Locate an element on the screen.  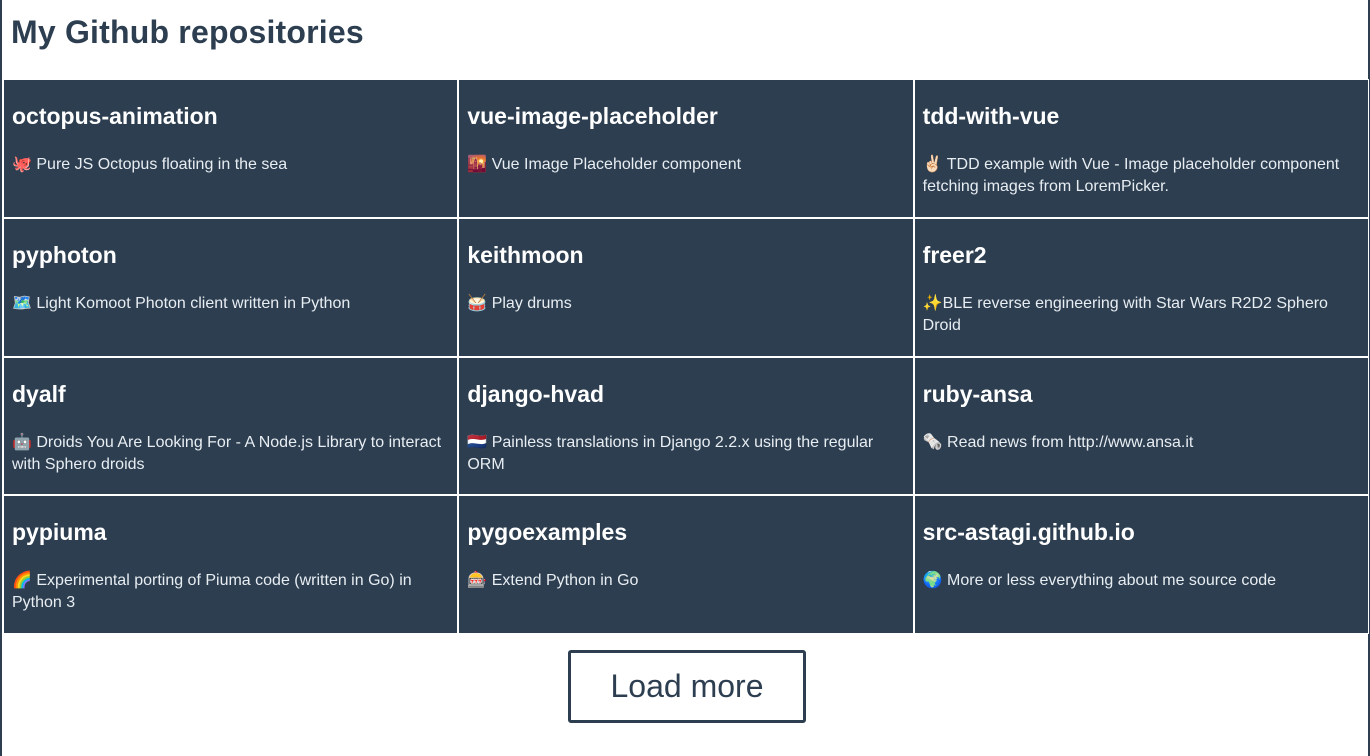
page-title: My Github repositories is located at coordinates (187, 32).